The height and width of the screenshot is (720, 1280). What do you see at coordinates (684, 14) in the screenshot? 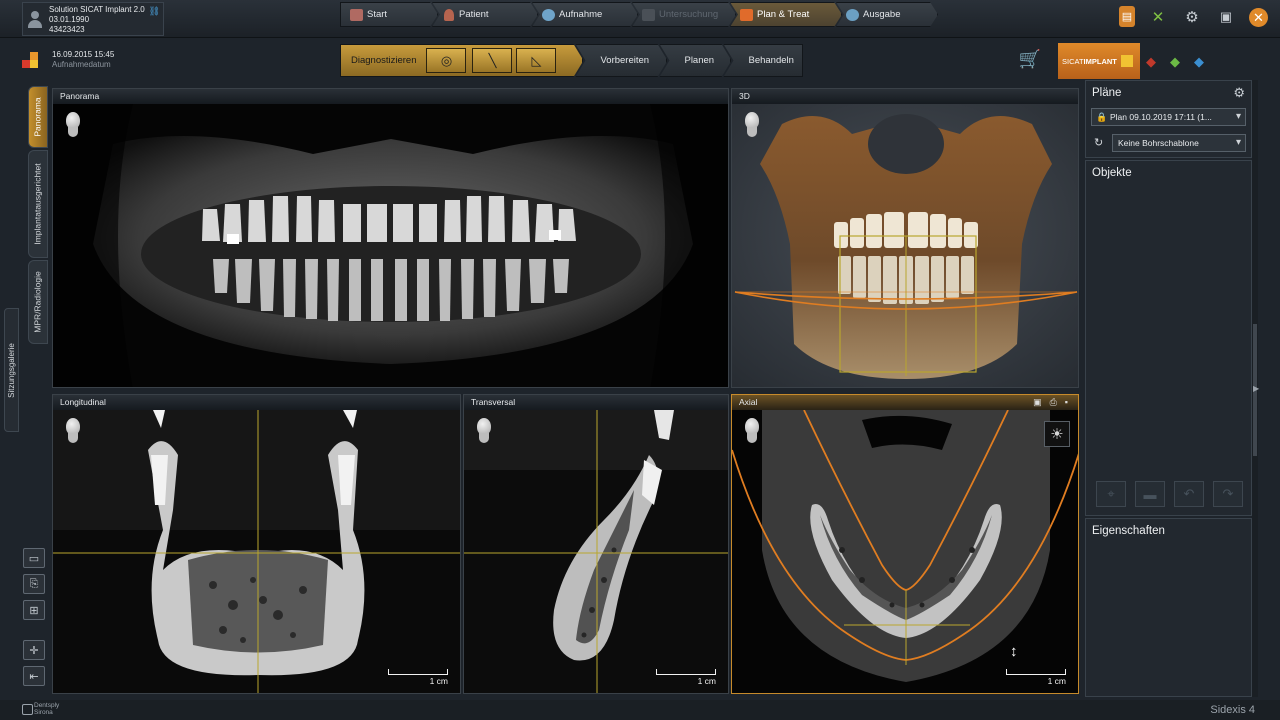
I see `workflow-step-untersuchung: Untersuchung` at bounding box center [684, 14].